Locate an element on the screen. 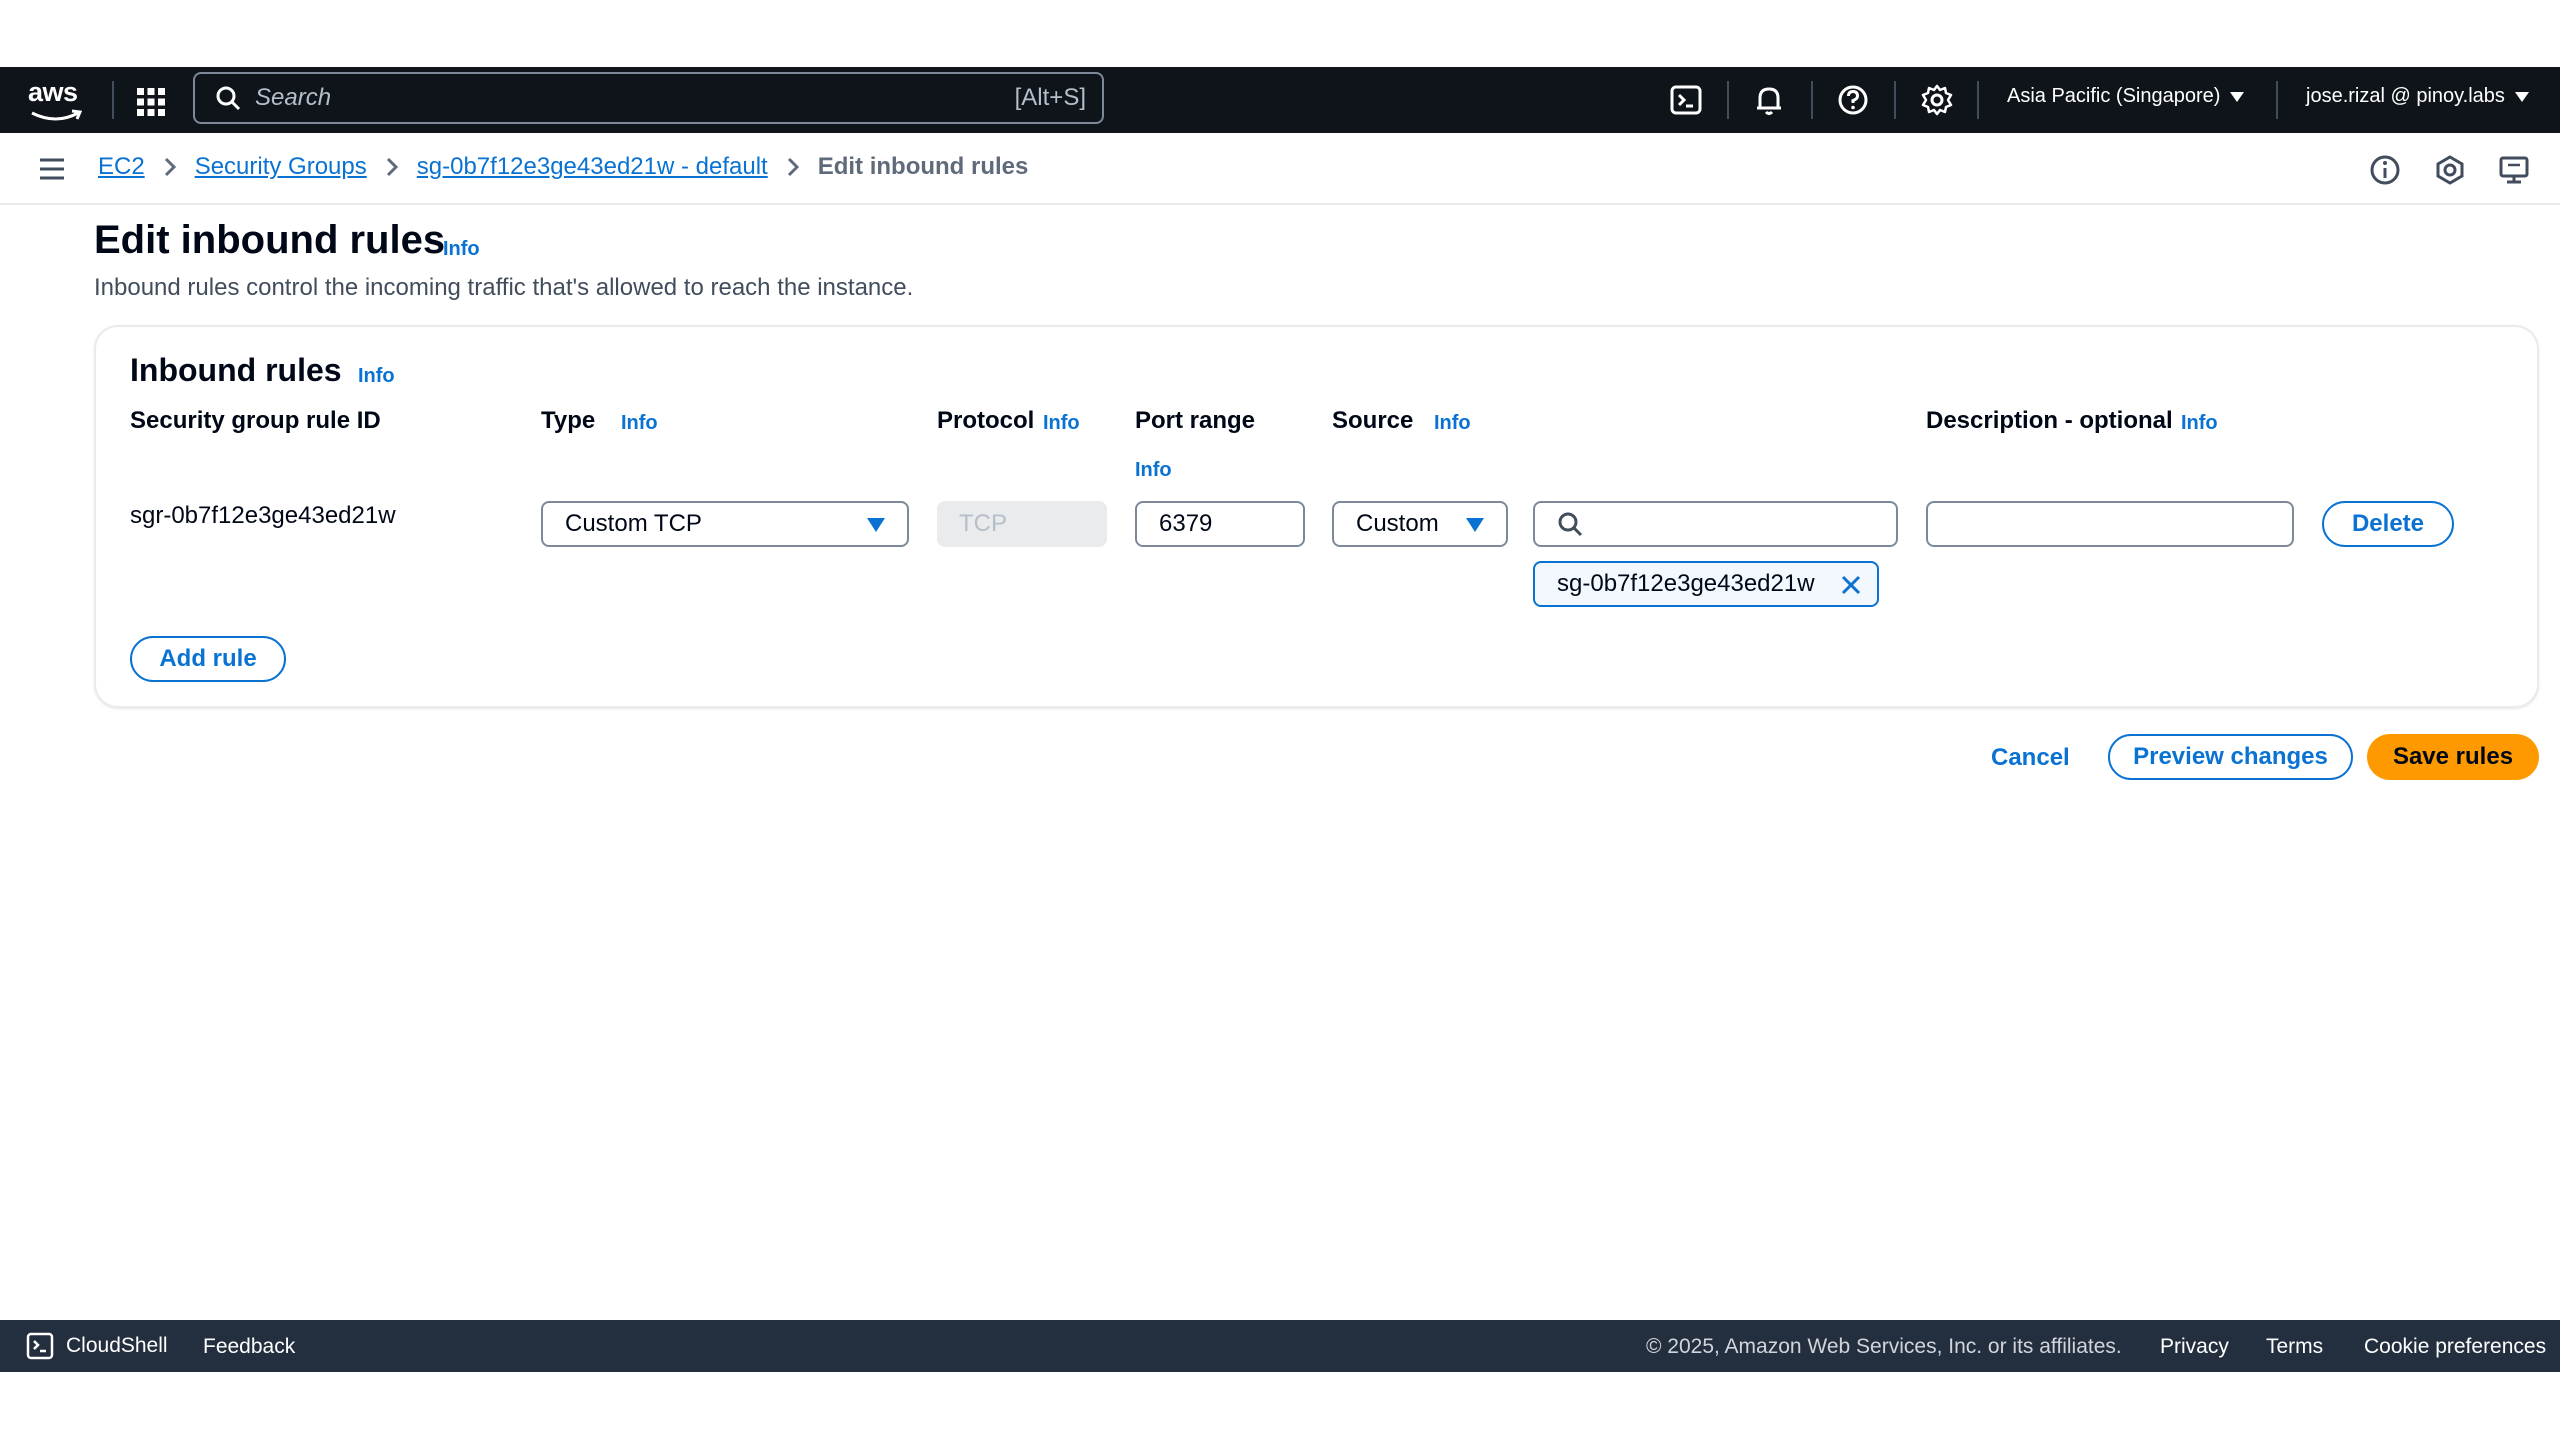 The height and width of the screenshot is (1440, 2560). search-input is located at coordinates (605, 98).